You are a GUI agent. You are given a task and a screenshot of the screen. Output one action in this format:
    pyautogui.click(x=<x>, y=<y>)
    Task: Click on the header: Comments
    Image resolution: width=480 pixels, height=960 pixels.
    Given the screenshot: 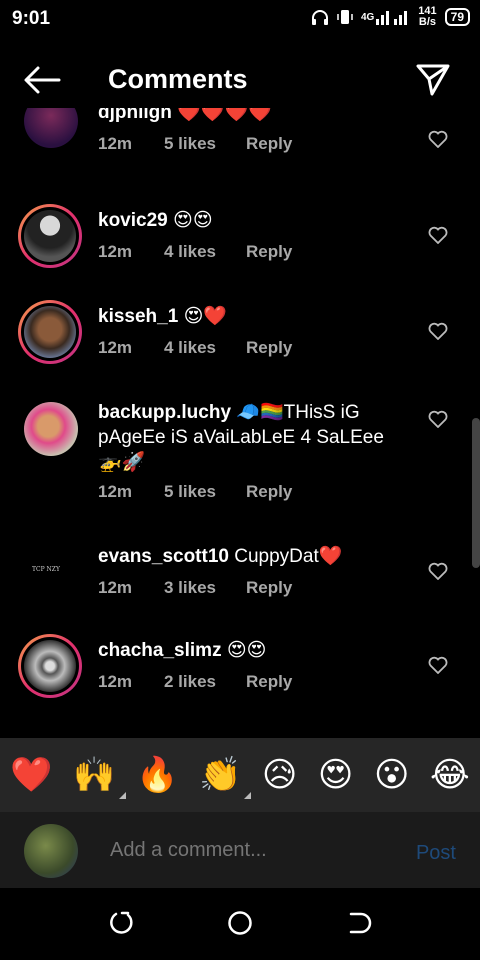 What is the action you would take?
    pyautogui.click(x=240, y=80)
    